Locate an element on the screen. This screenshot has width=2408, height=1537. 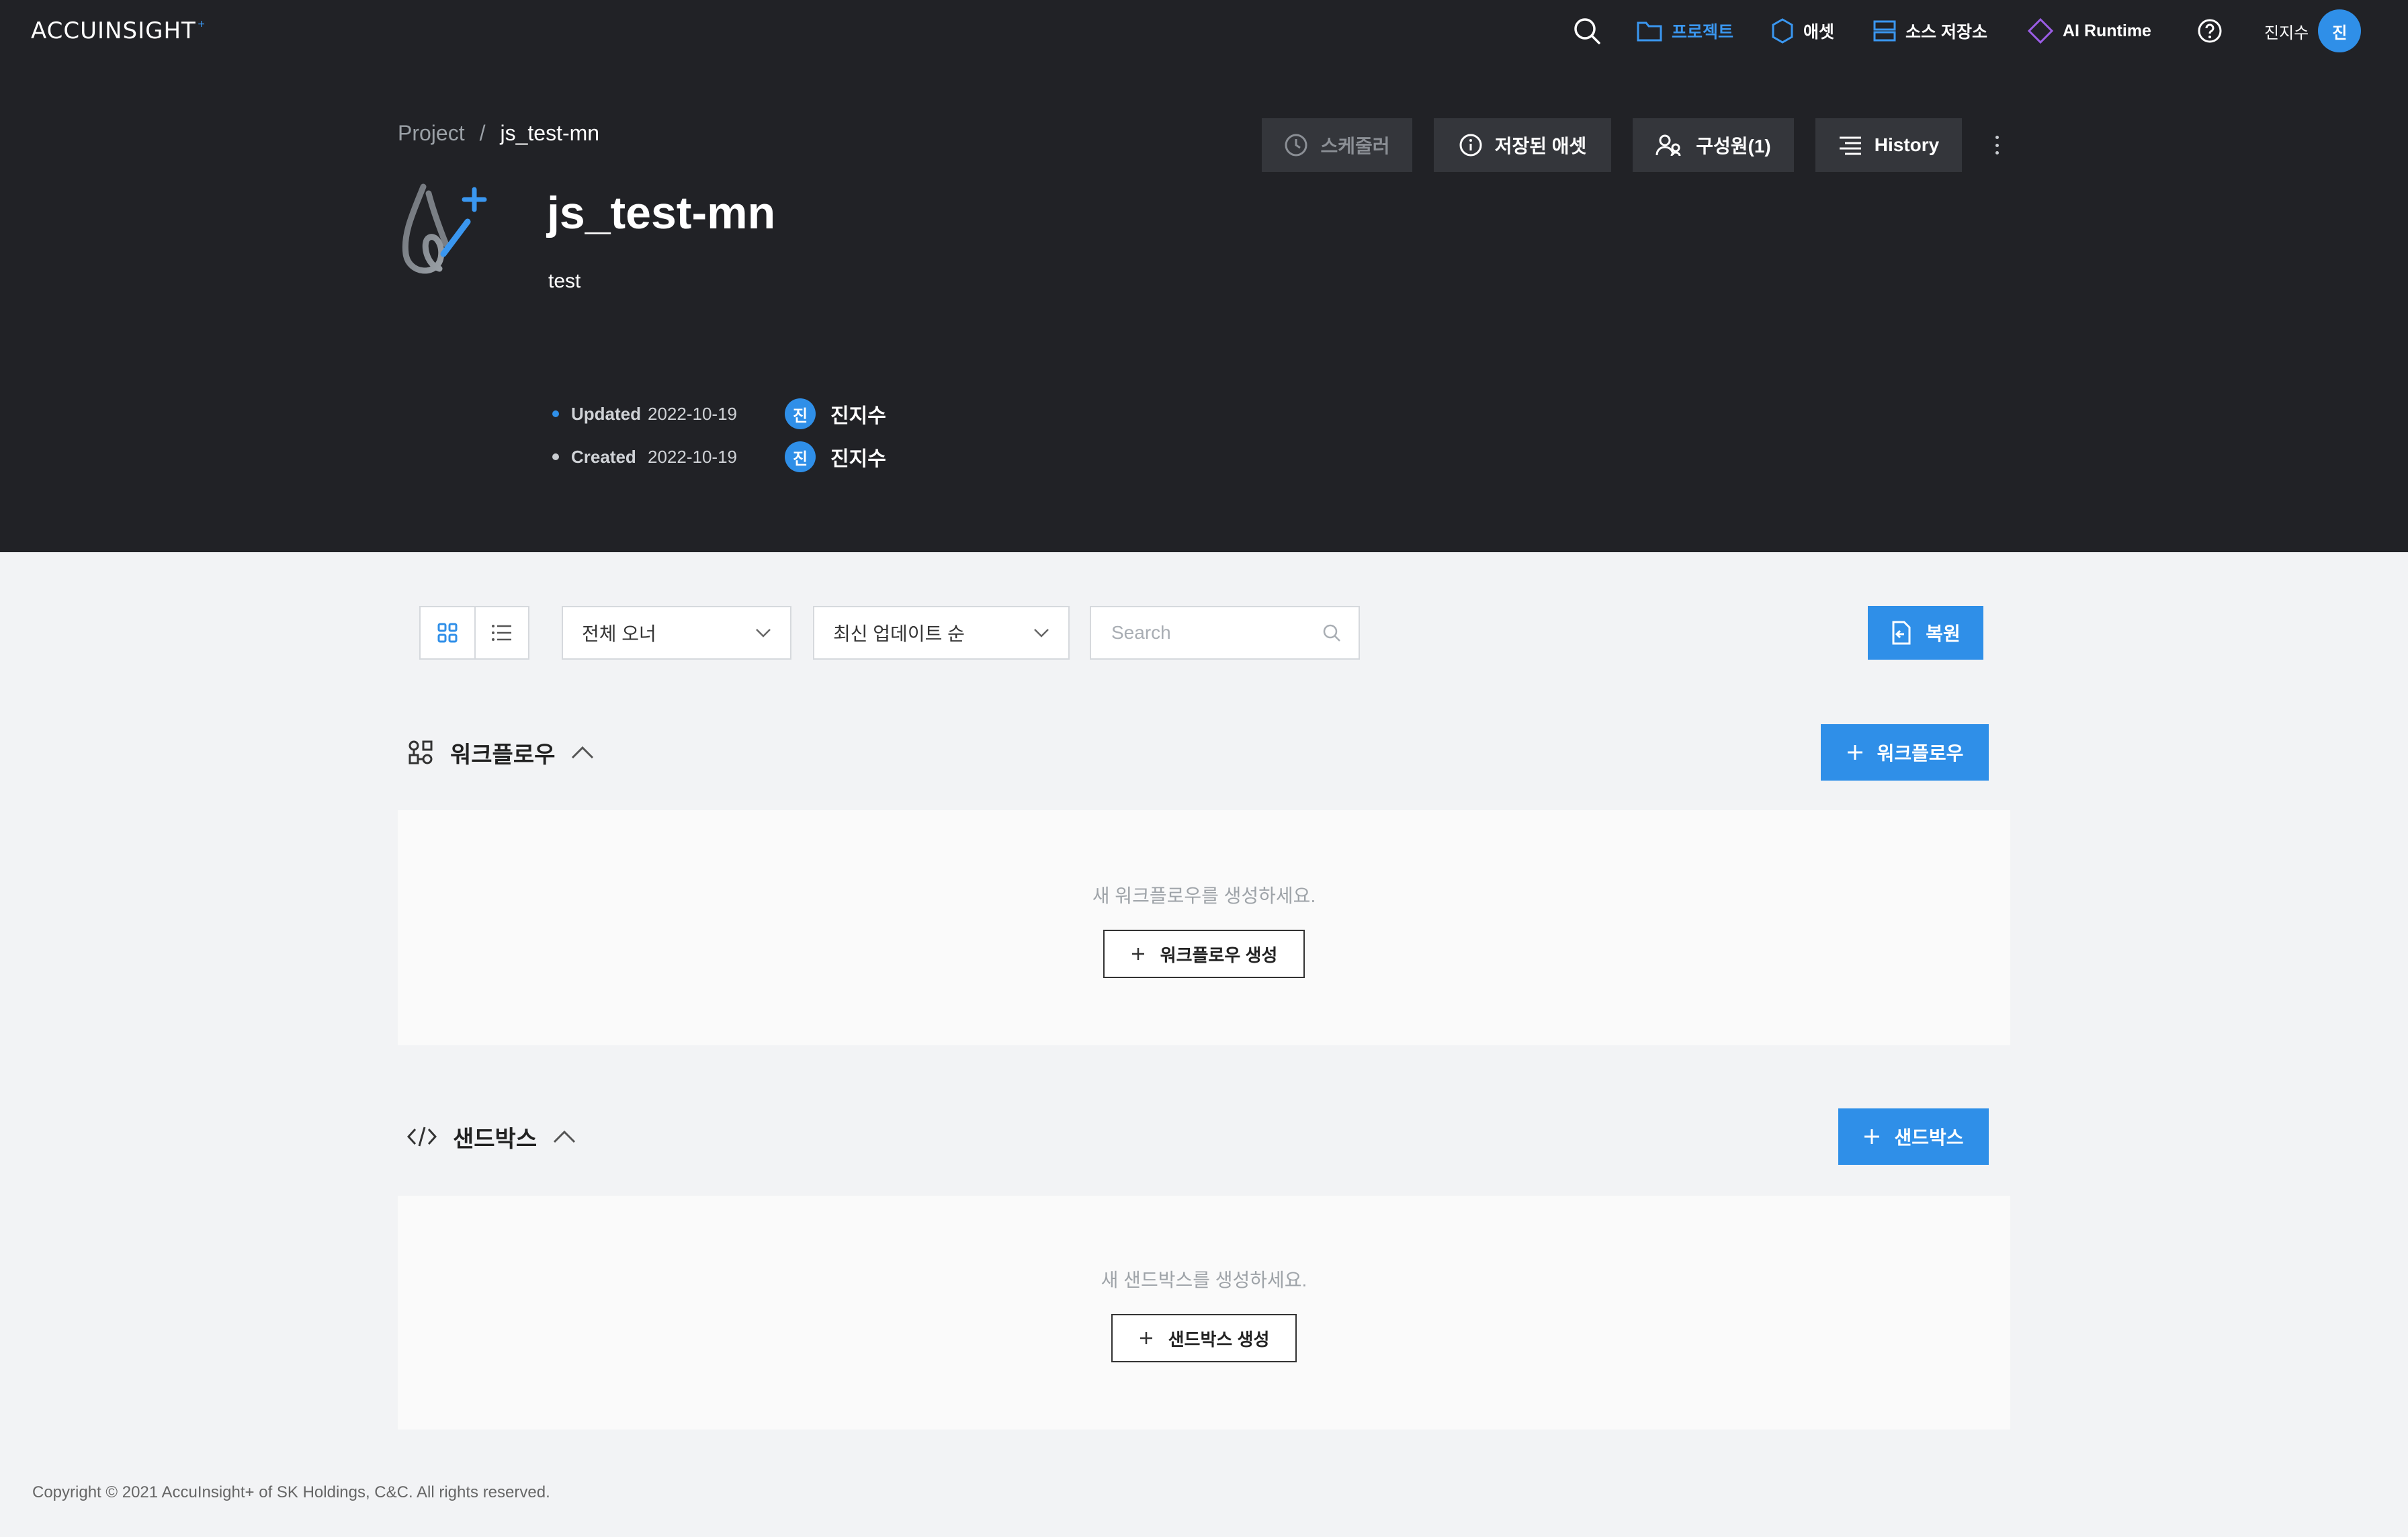
nav-assets-label: 애셋 is located at coordinates (1819, 32).